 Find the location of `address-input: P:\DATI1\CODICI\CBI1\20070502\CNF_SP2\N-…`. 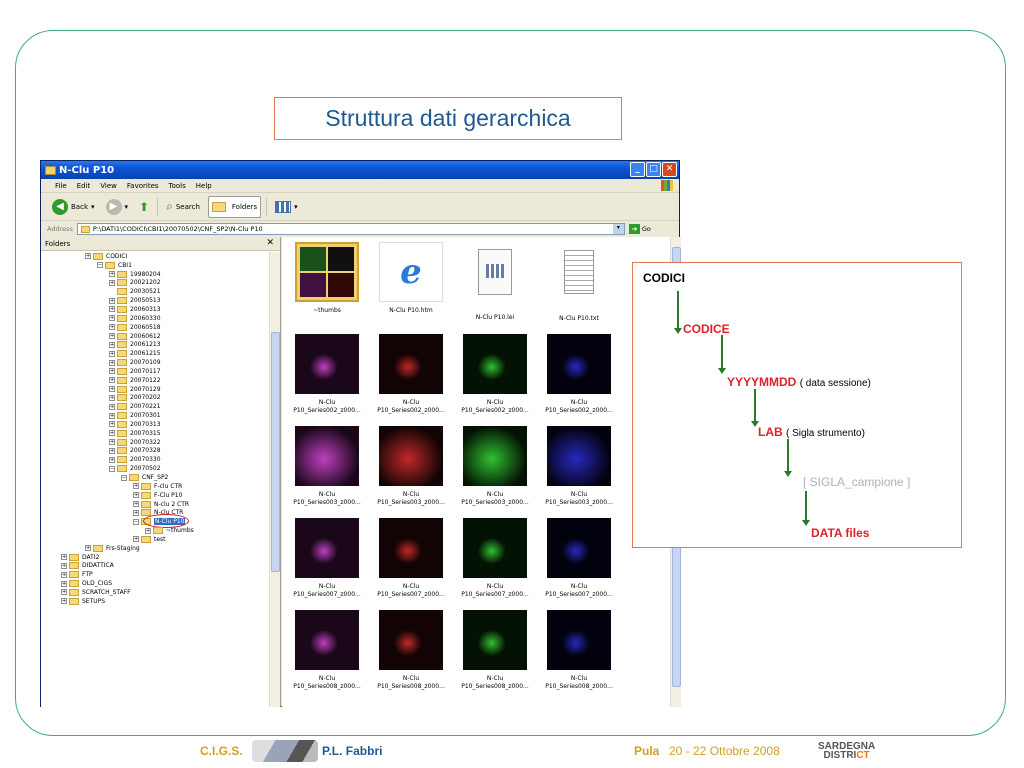

address-input: P:\DATI1\CODICI\CBI1\20070502\CNF_SP2\N-… is located at coordinates (350, 229).